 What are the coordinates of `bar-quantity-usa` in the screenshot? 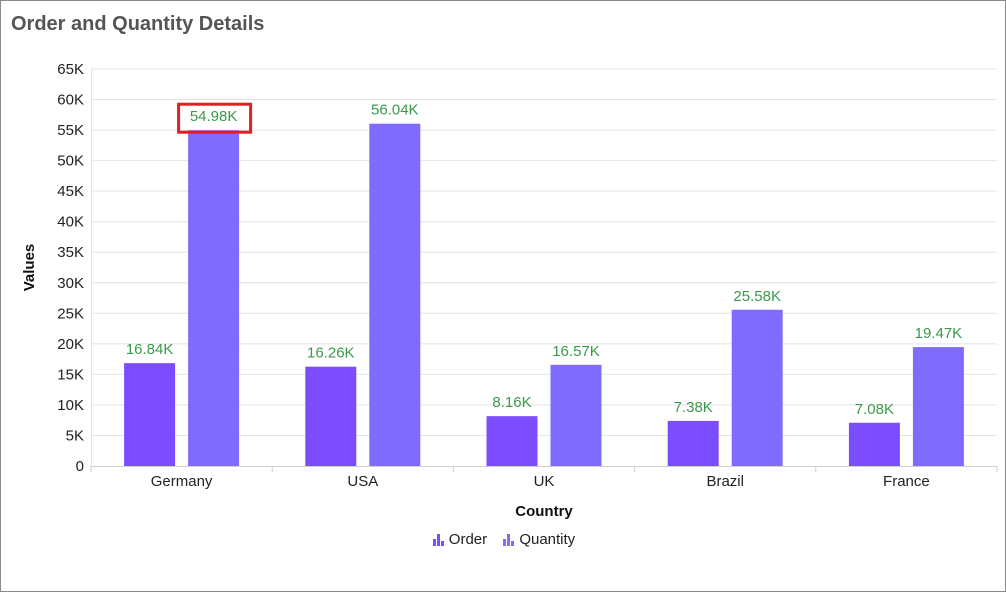 It's located at (395, 295).